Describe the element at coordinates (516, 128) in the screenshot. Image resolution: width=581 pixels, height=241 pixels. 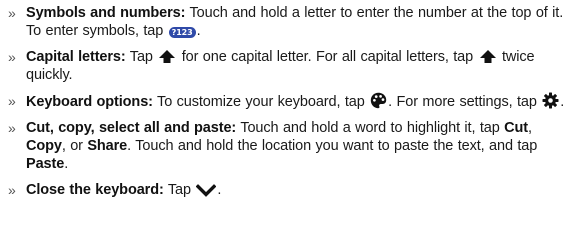
I see `cut-label: Cut` at that location.